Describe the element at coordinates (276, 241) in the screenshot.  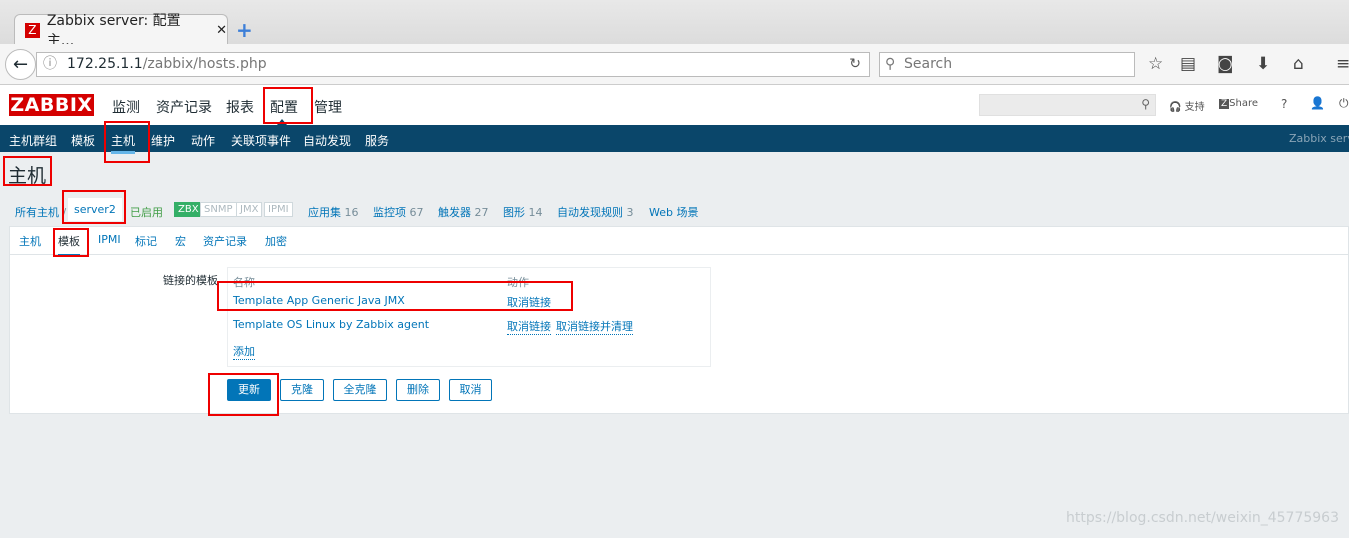
I see `tab-encryption: 加密` at that location.